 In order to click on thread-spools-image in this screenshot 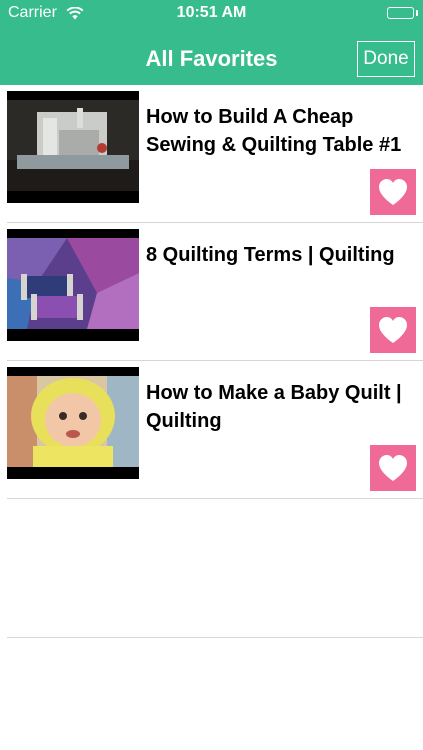, I will do `click(73, 283)`.